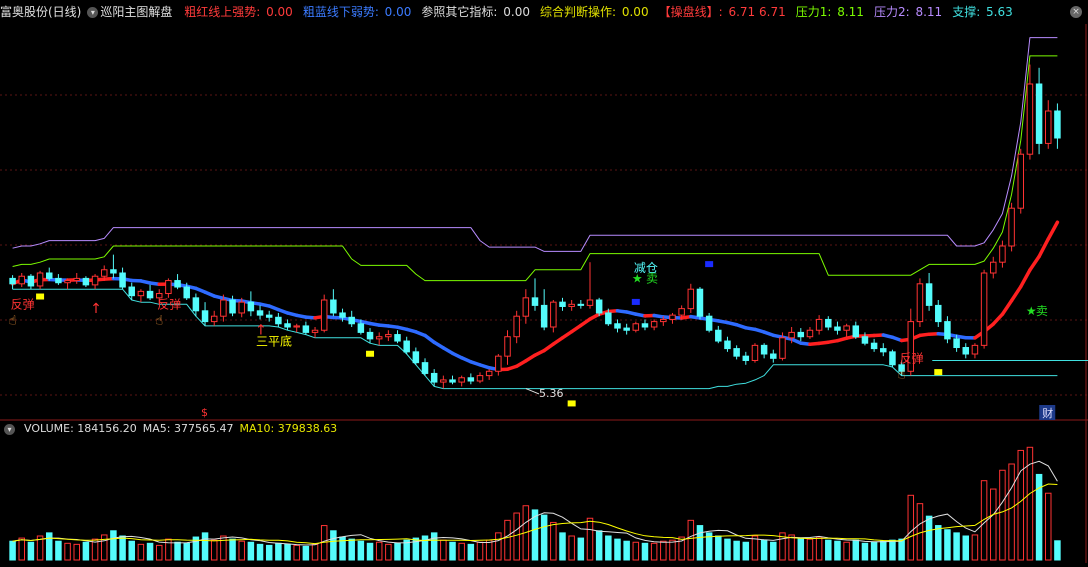 The width and height of the screenshot is (1088, 567). I want to click on collapse-icon: ▾, so click(9, 429).